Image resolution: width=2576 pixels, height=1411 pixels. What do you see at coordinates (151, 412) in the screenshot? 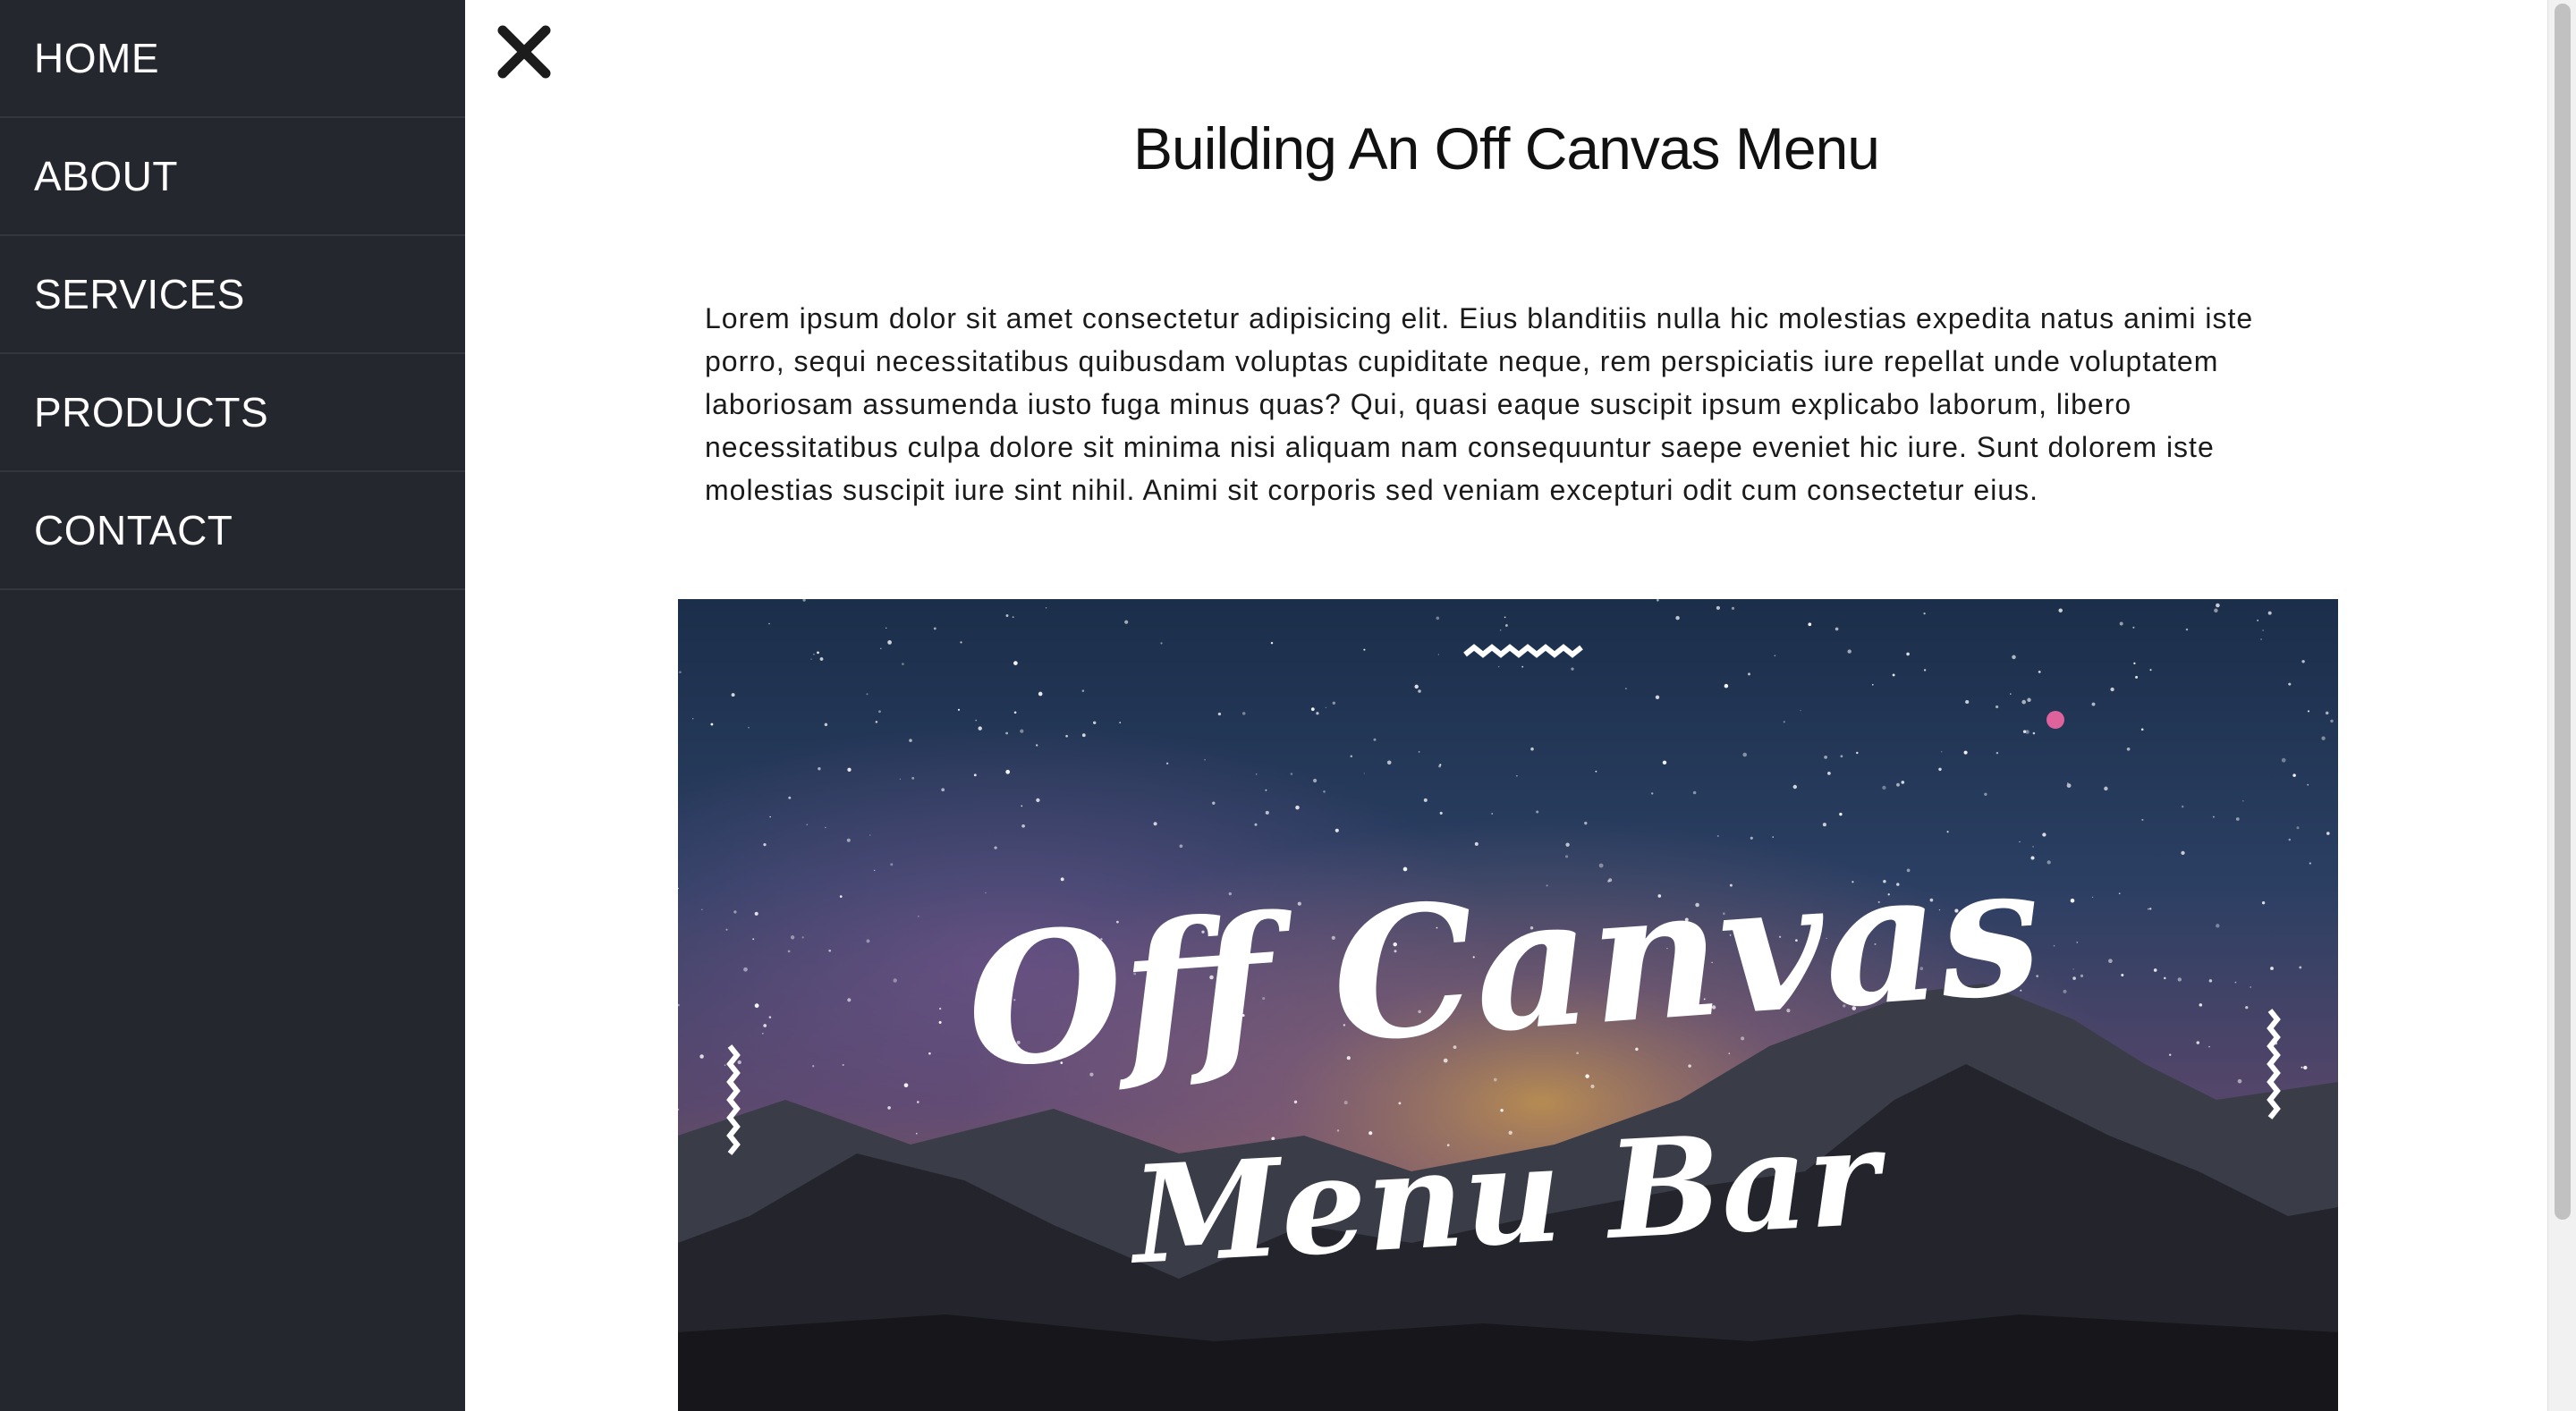
I see `nav-link-products: PRODUCTS` at bounding box center [151, 412].